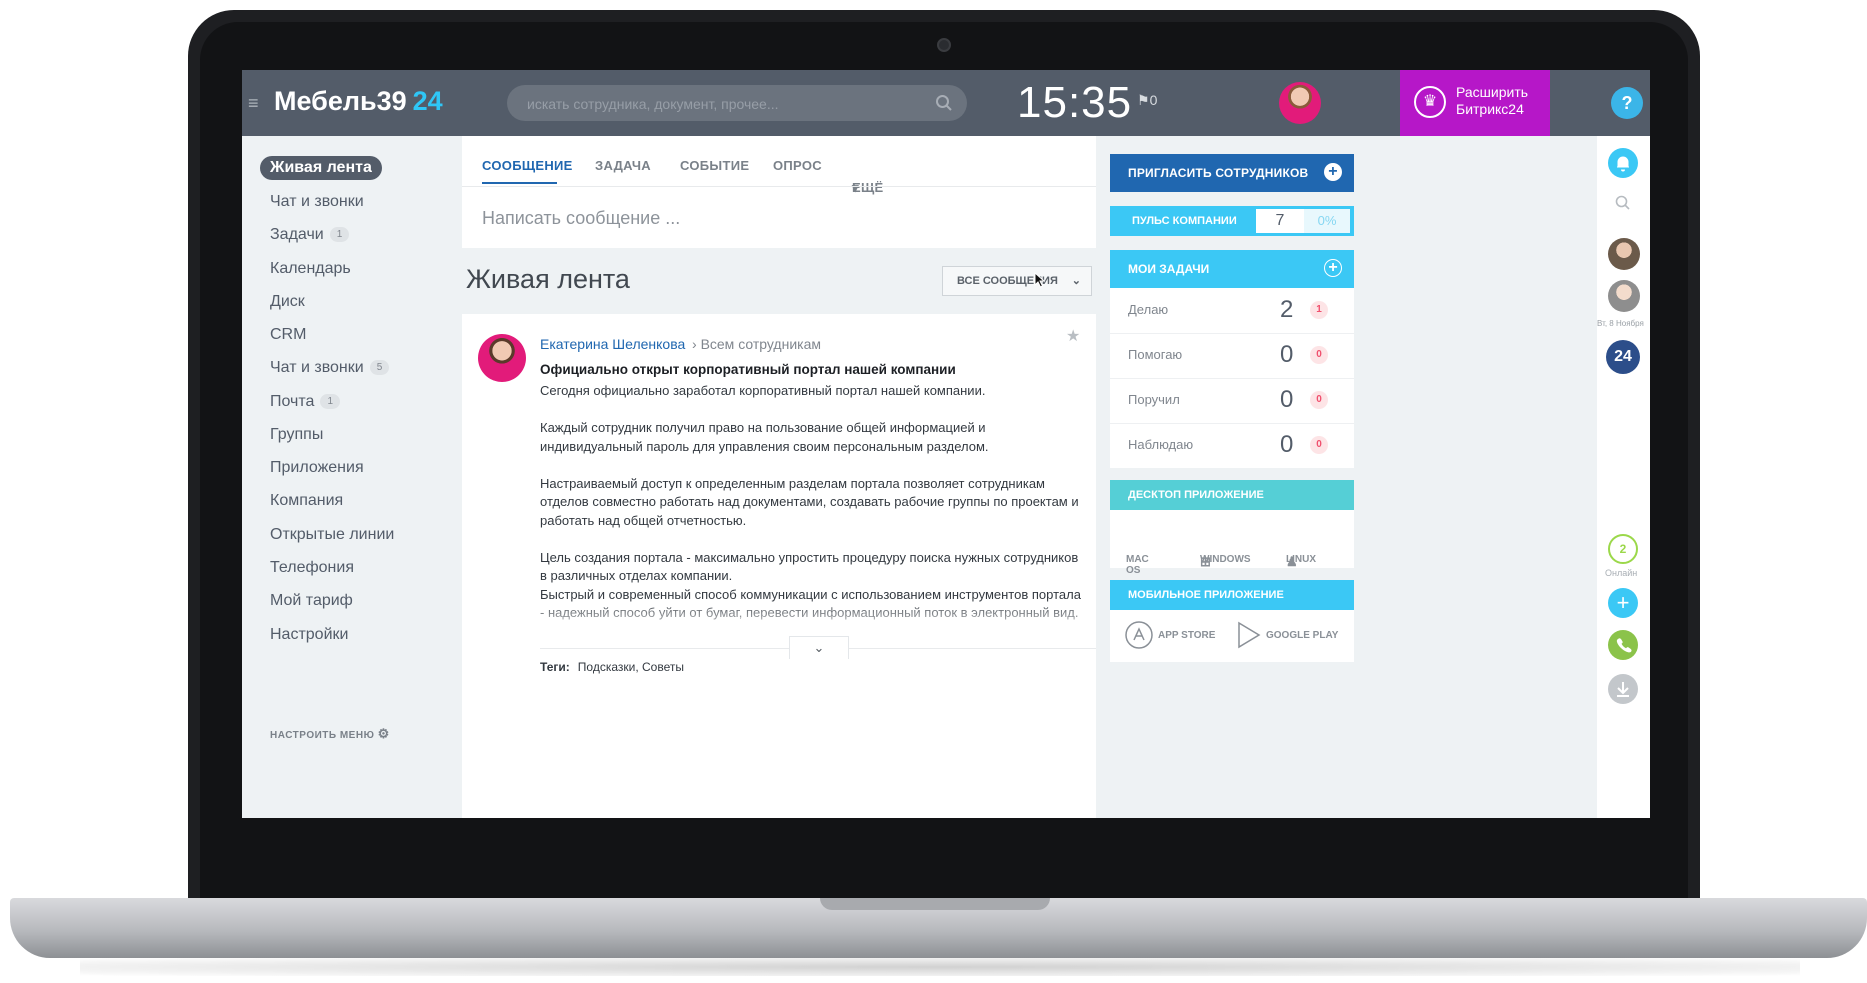 This screenshot has width=1867, height=983. What do you see at coordinates (1623, 163) in the screenshot?
I see `notifications-bell-icon` at bounding box center [1623, 163].